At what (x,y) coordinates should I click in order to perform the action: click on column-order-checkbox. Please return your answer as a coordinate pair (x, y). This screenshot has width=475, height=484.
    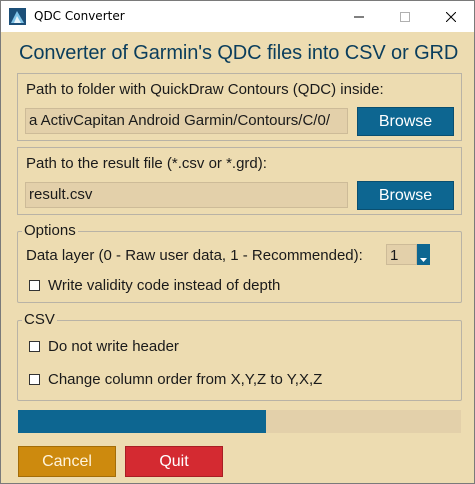
    Looking at the image, I should click on (34, 379).